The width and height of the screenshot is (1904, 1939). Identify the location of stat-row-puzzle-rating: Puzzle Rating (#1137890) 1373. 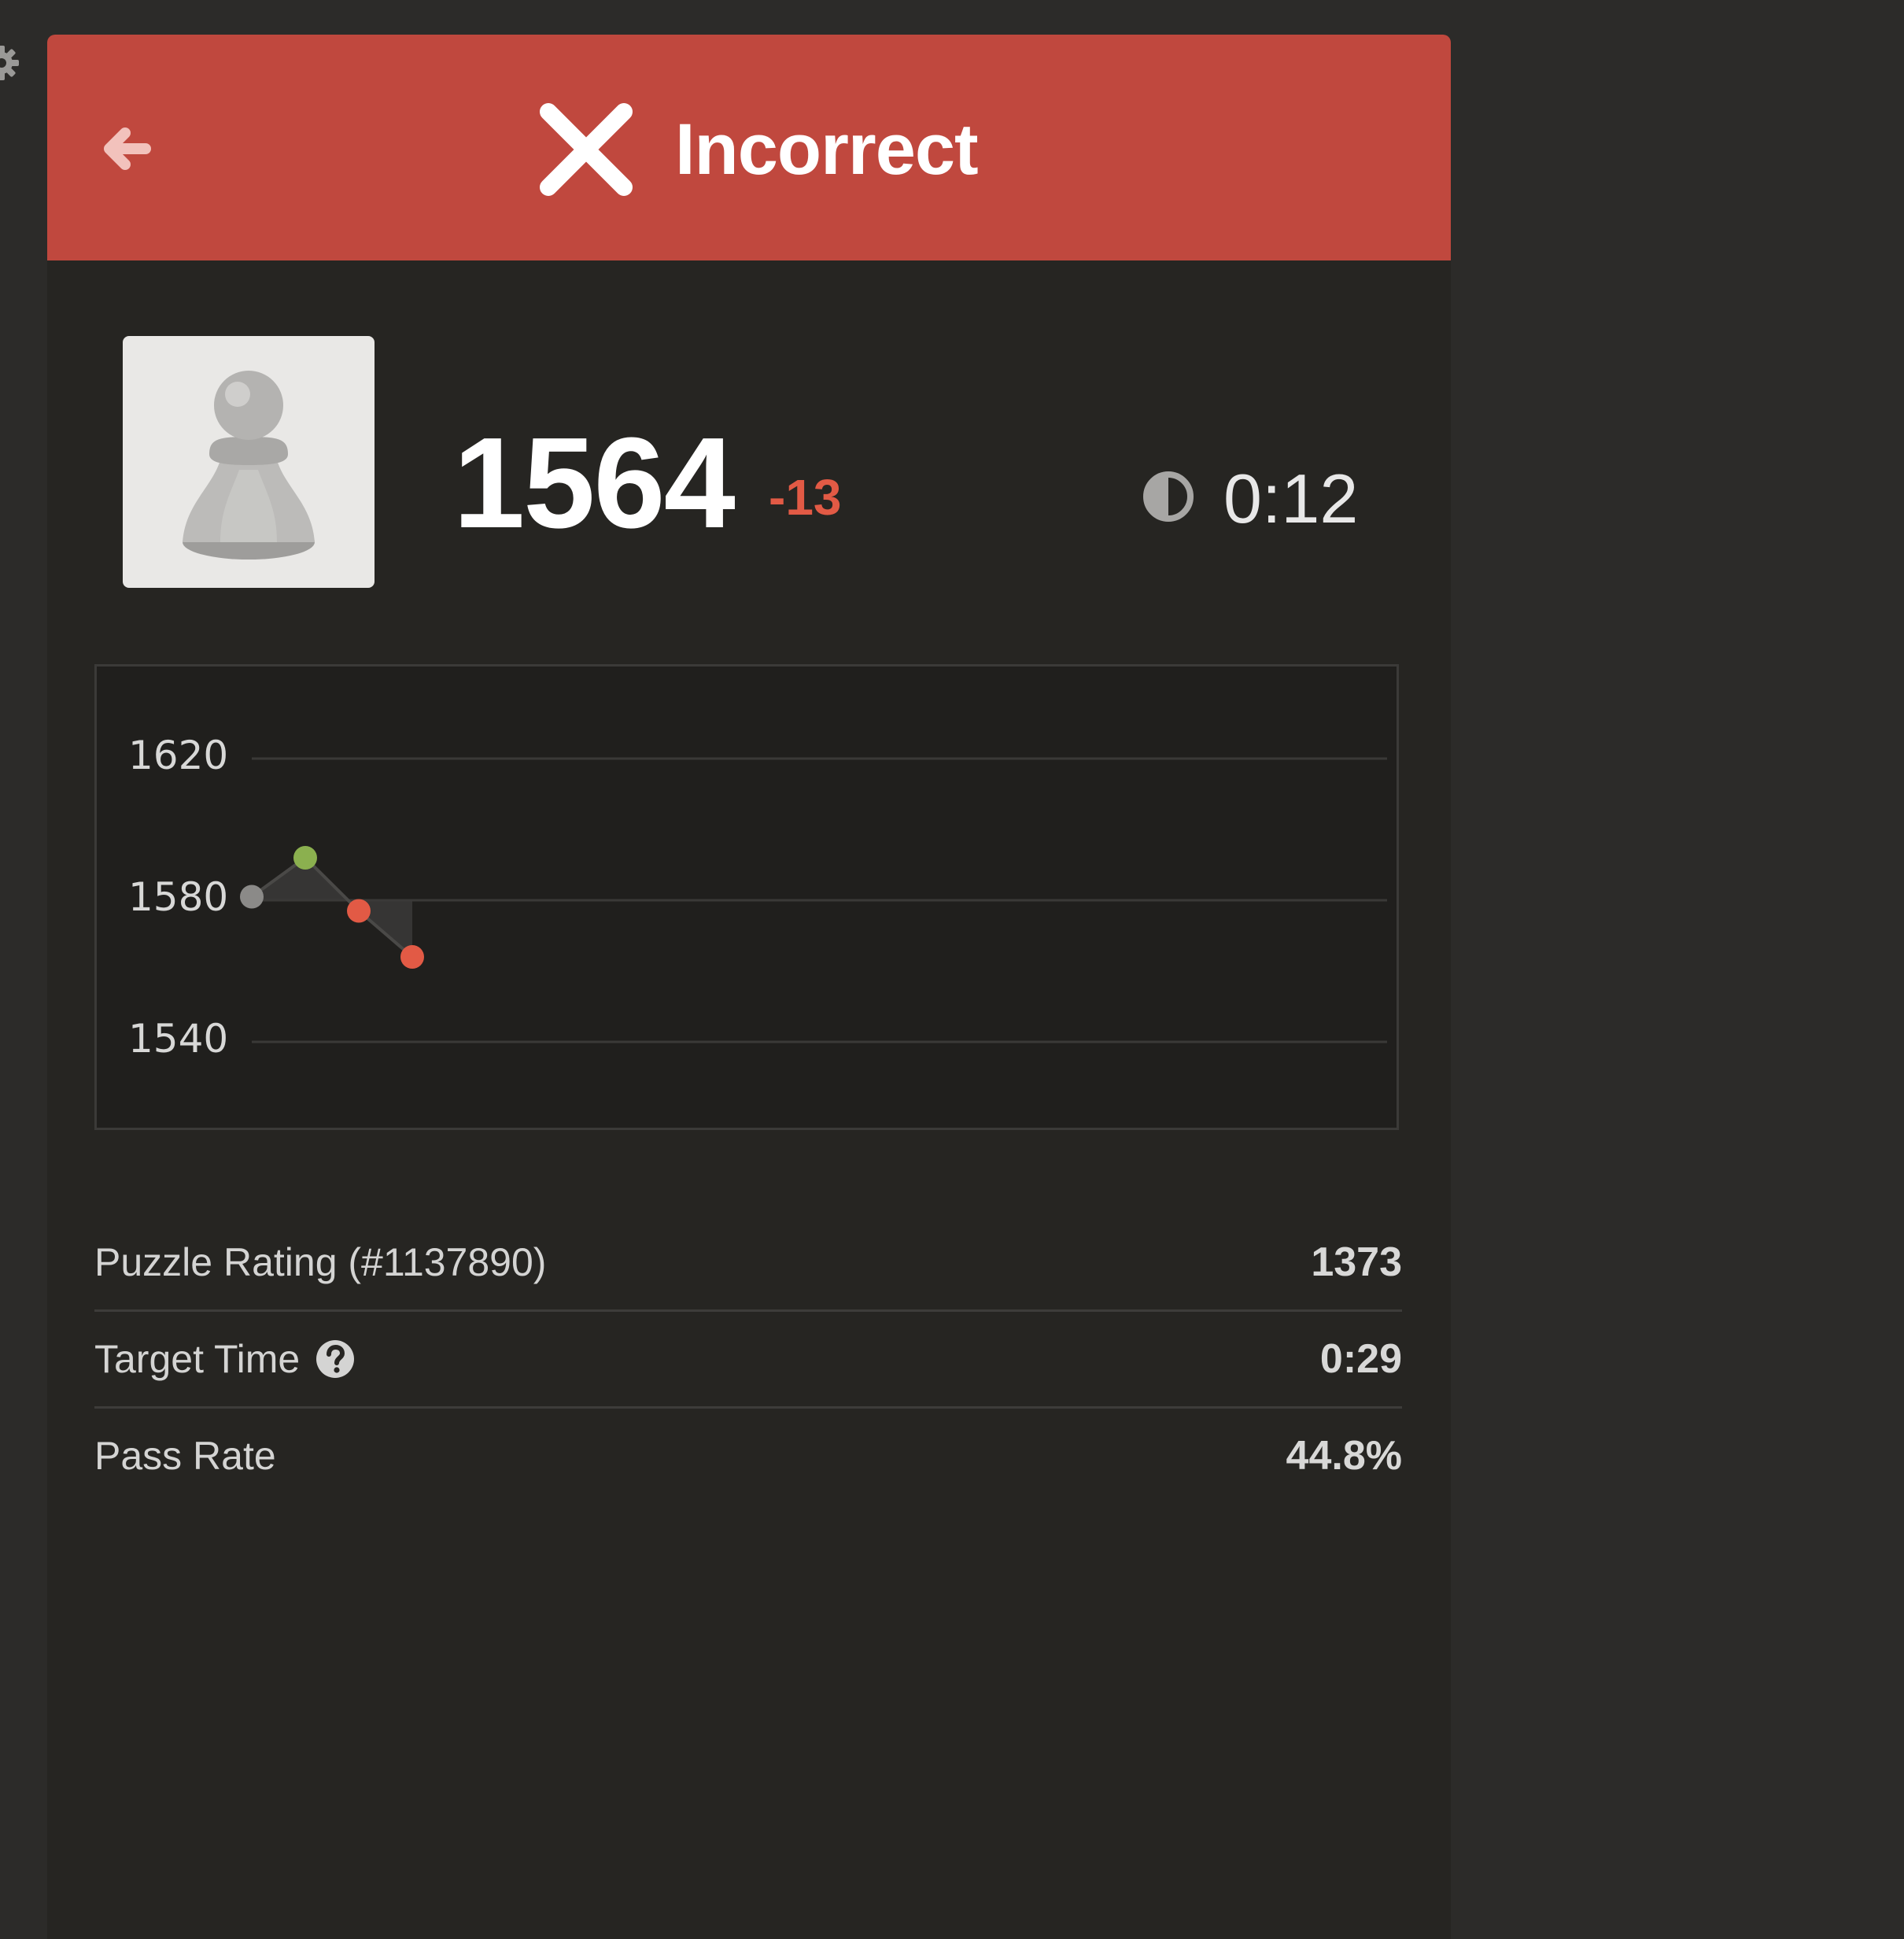
(748, 1264).